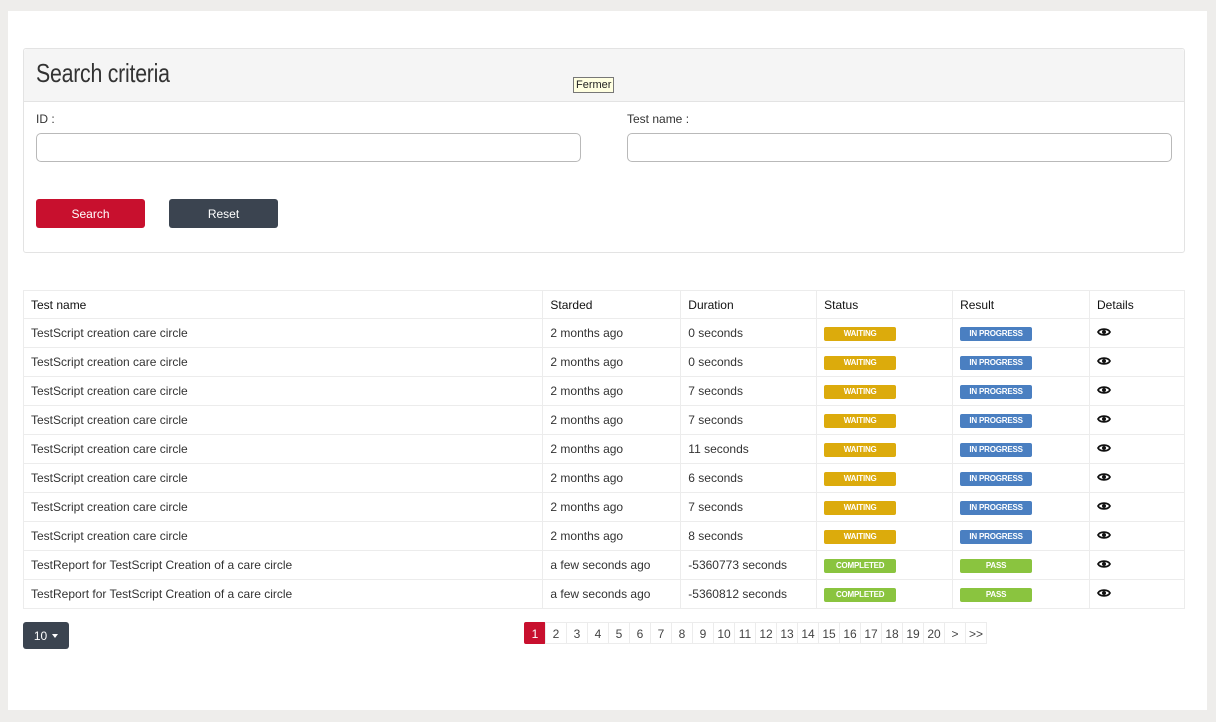 The height and width of the screenshot is (722, 1216). Describe the element at coordinates (860, 566) in the screenshot. I see `status-badge: COMPLETED` at that location.